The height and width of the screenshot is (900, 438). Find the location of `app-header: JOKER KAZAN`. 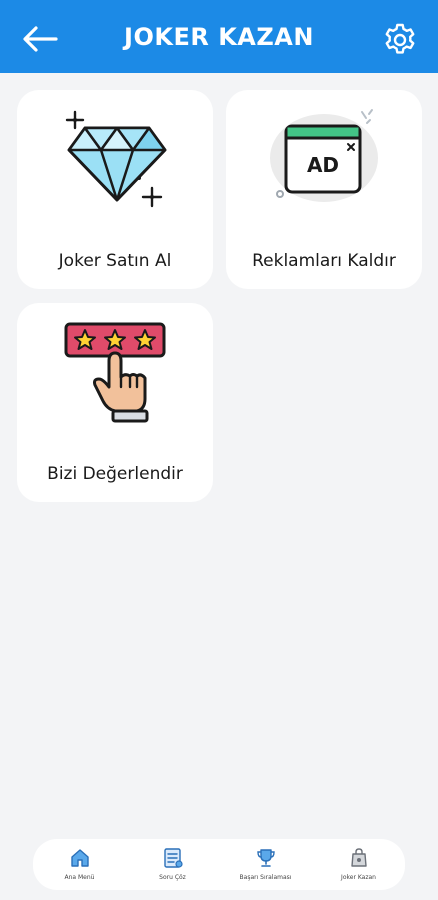

app-header: JOKER KAZAN is located at coordinates (219, 36).